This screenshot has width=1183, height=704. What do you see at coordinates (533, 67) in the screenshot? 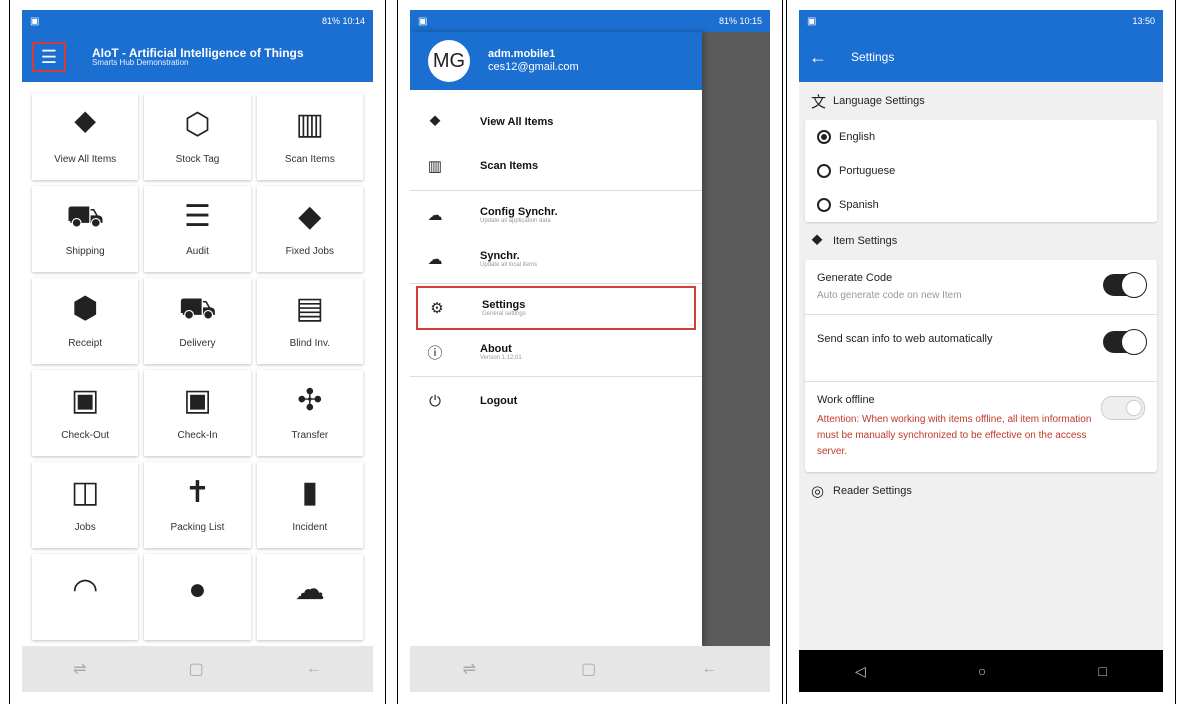
I see `user-email: ces12@gmail.com` at bounding box center [533, 67].